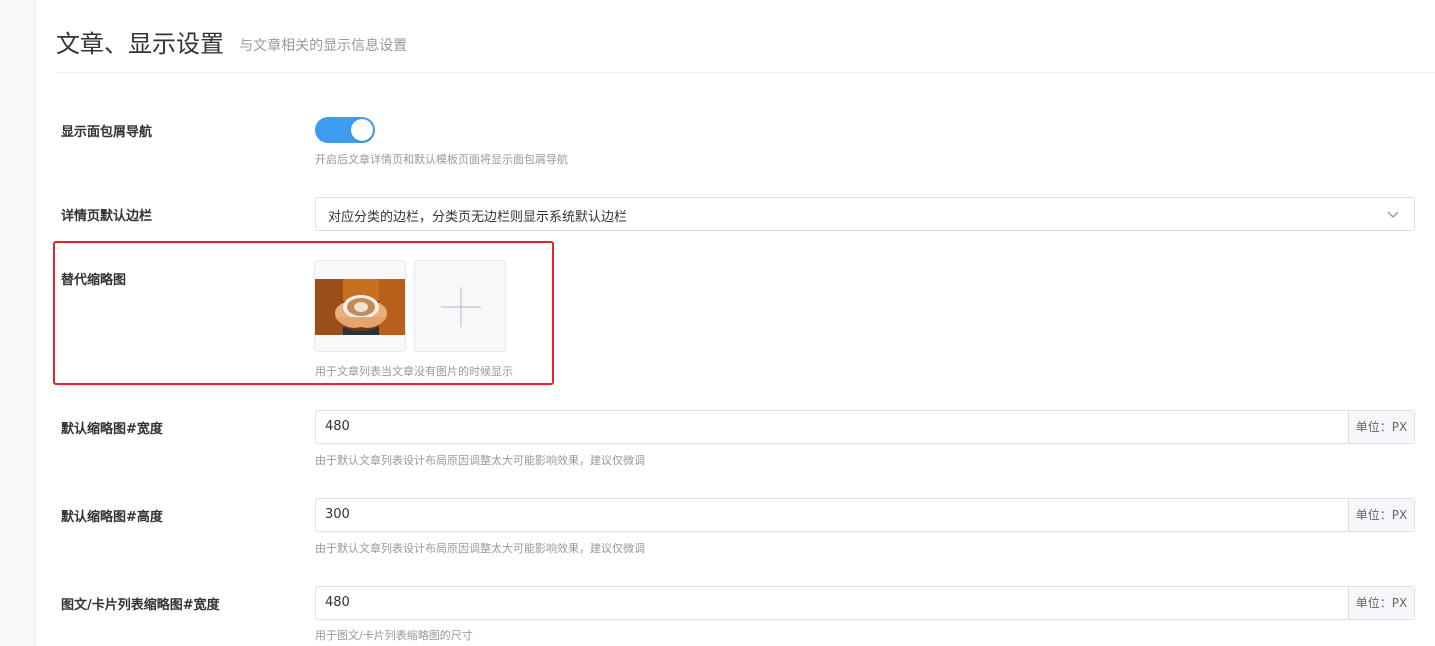  What do you see at coordinates (480, 460) in the screenshot?
I see `thumb-width-hint: 由于默认文章列表设计布局原因调整太大可能影响效果，建议仅微调` at bounding box center [480, 460].